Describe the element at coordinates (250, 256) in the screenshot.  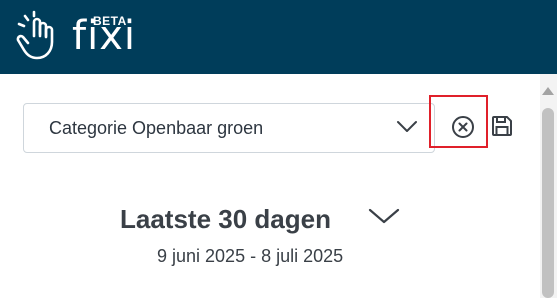
I see `period-date-range: 9 juni 2025 - 8 juli 2025` at that location.